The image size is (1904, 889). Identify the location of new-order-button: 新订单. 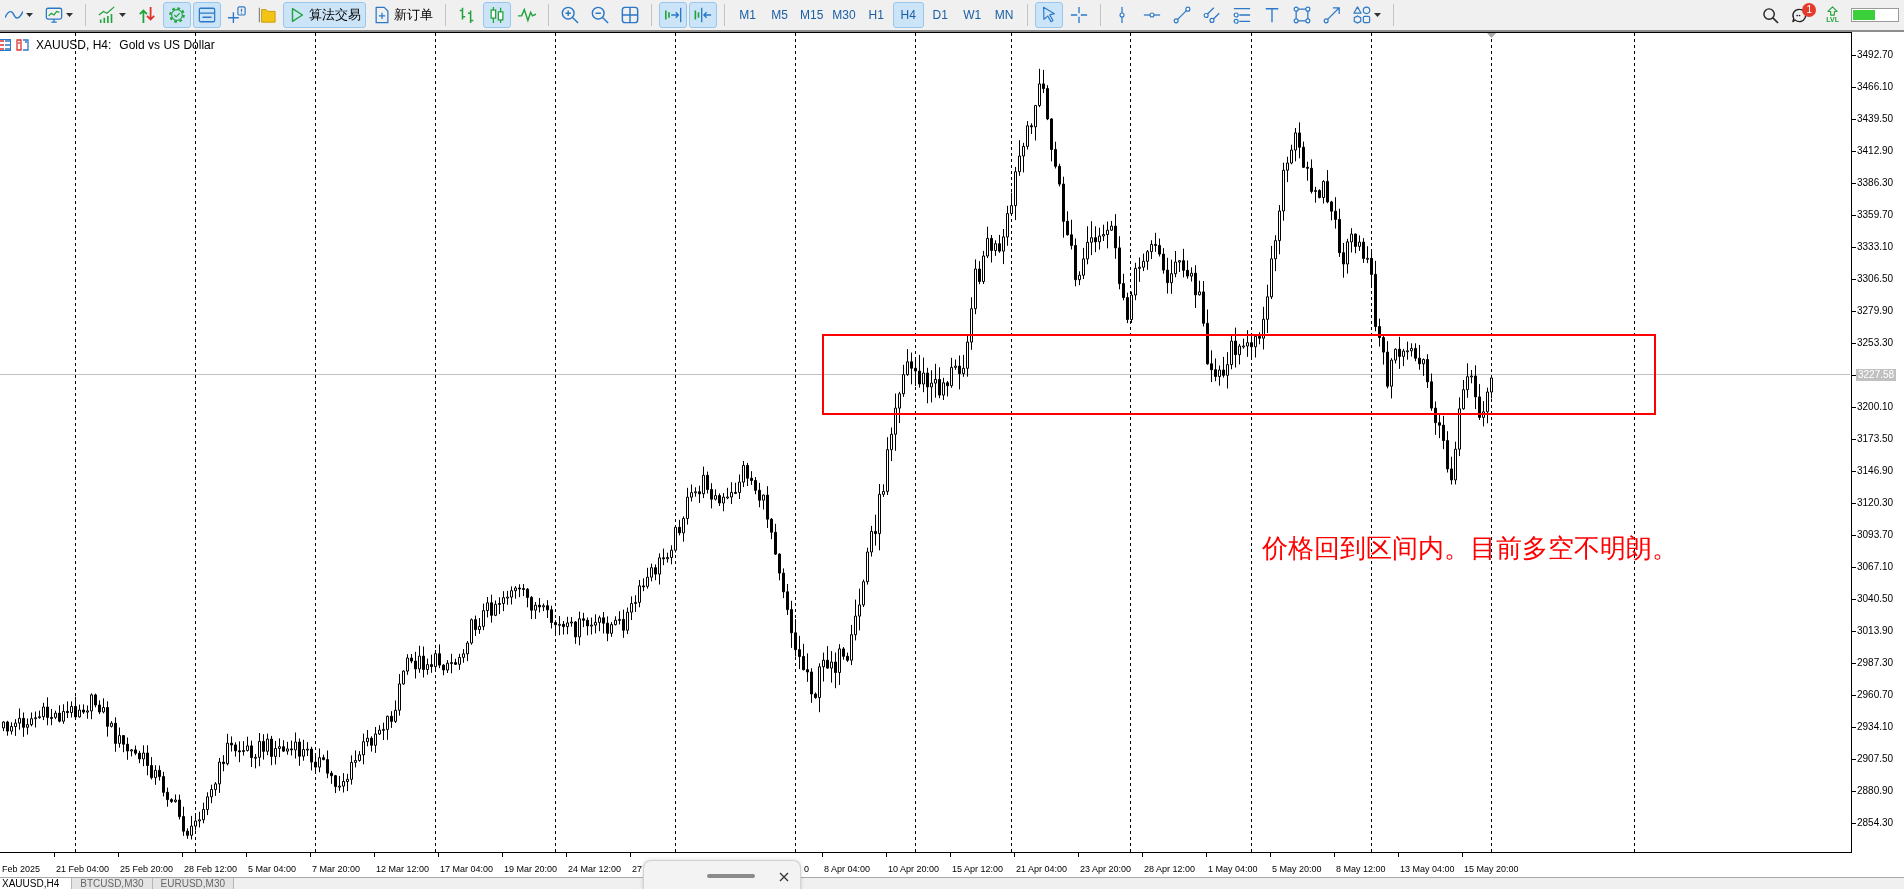
(403, 15).